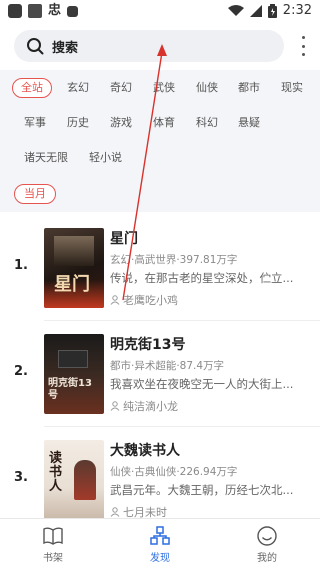  I want to click on search-row: 搜索, so click(160, 47).